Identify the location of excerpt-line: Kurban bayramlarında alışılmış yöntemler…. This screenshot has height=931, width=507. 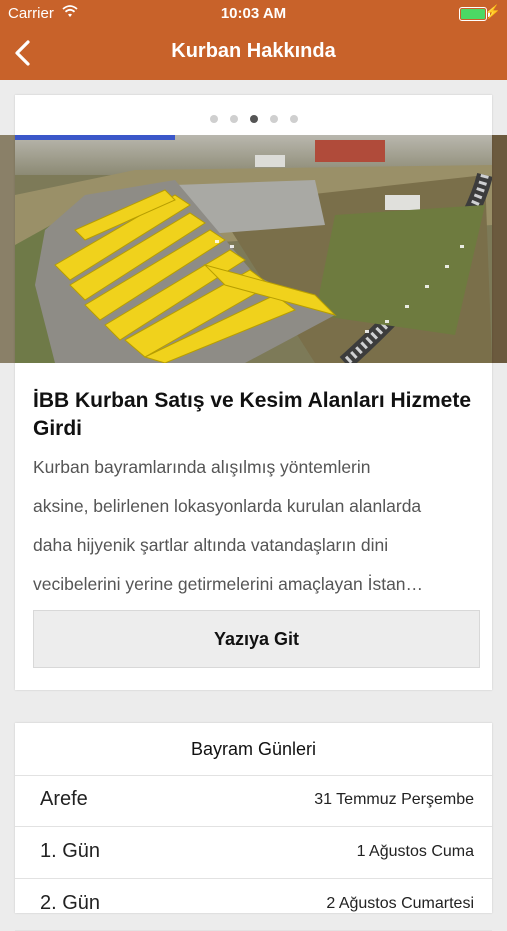
(202, 467).